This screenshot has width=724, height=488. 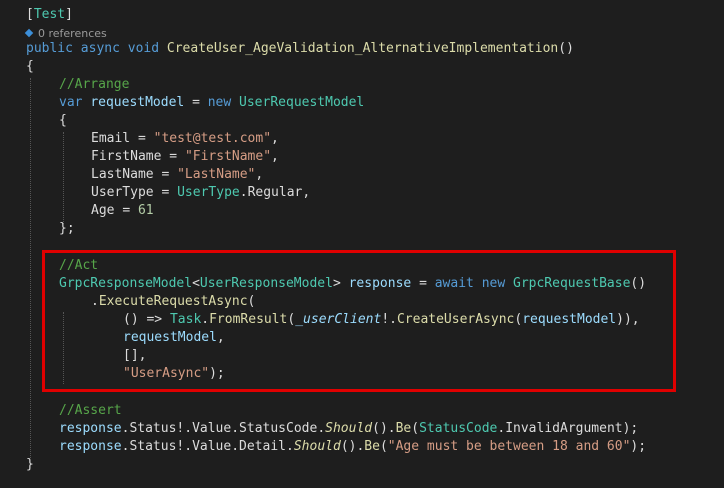 I want to click on code-line-age: Age = 61, so click(x=122, y=210).